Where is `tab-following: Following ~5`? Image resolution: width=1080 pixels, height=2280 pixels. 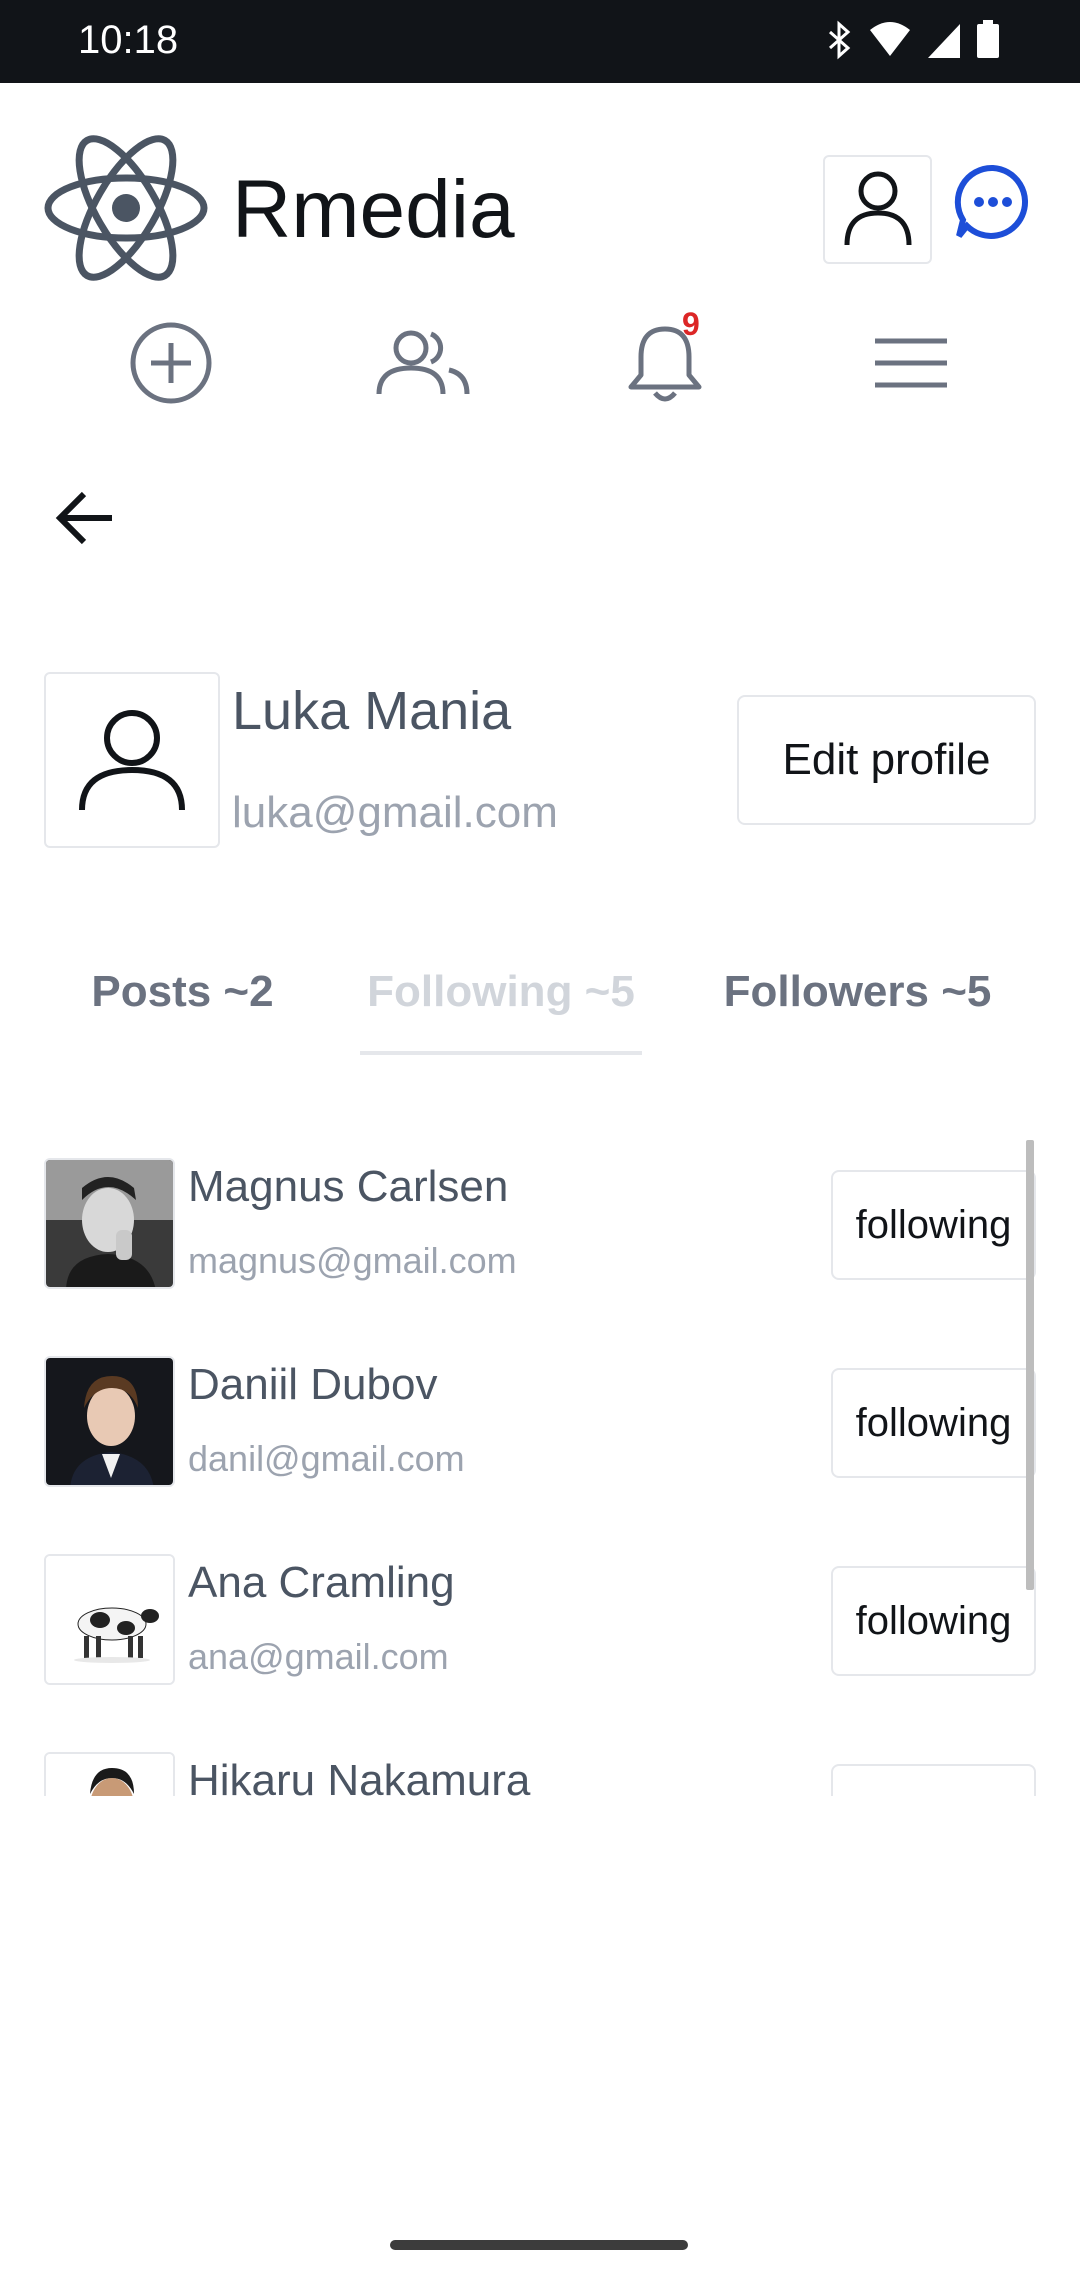 tab-following: Following ~5 is located at coordinates (501, 1005).